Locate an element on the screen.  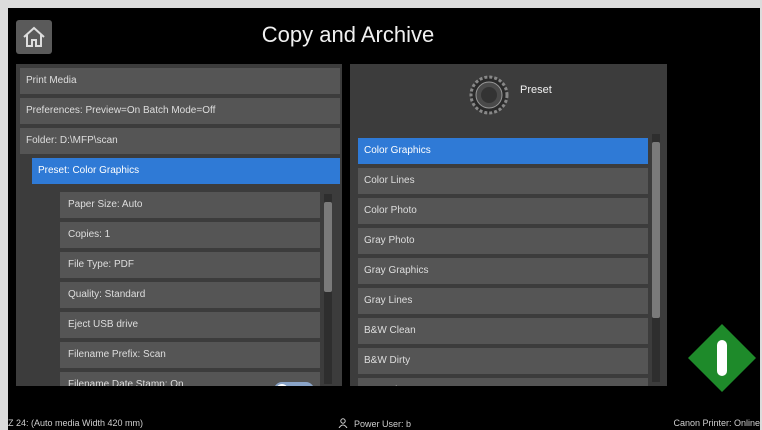
preset-item: B&W Dirty is located at coordinates (503, 361).